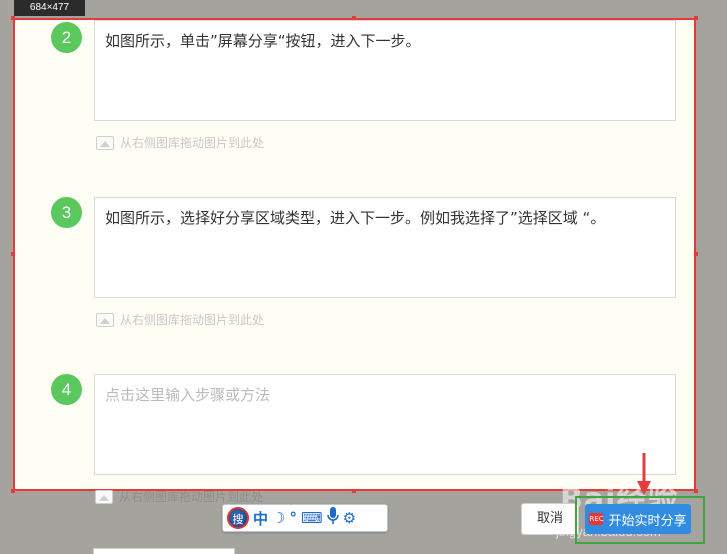 The height and width of the screenshot is (554, 727). I want to click on cancel-button: 取消, so click(550, 519).